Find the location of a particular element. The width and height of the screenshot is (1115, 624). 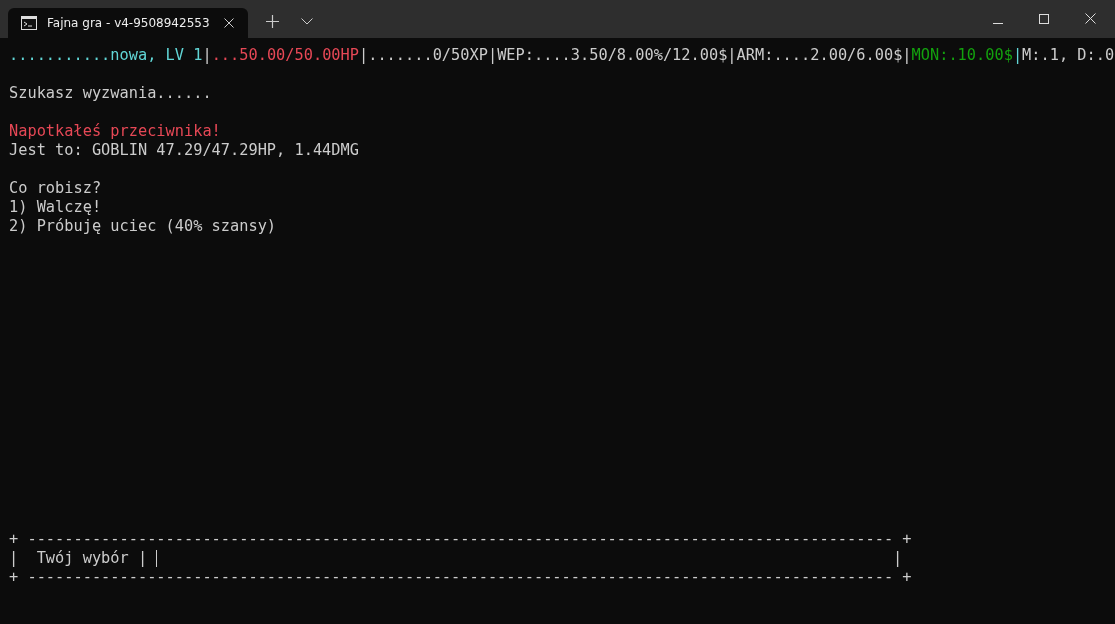

tab-title: Fajna gra - v4-9508942553 is located at coordinates (128, 23).